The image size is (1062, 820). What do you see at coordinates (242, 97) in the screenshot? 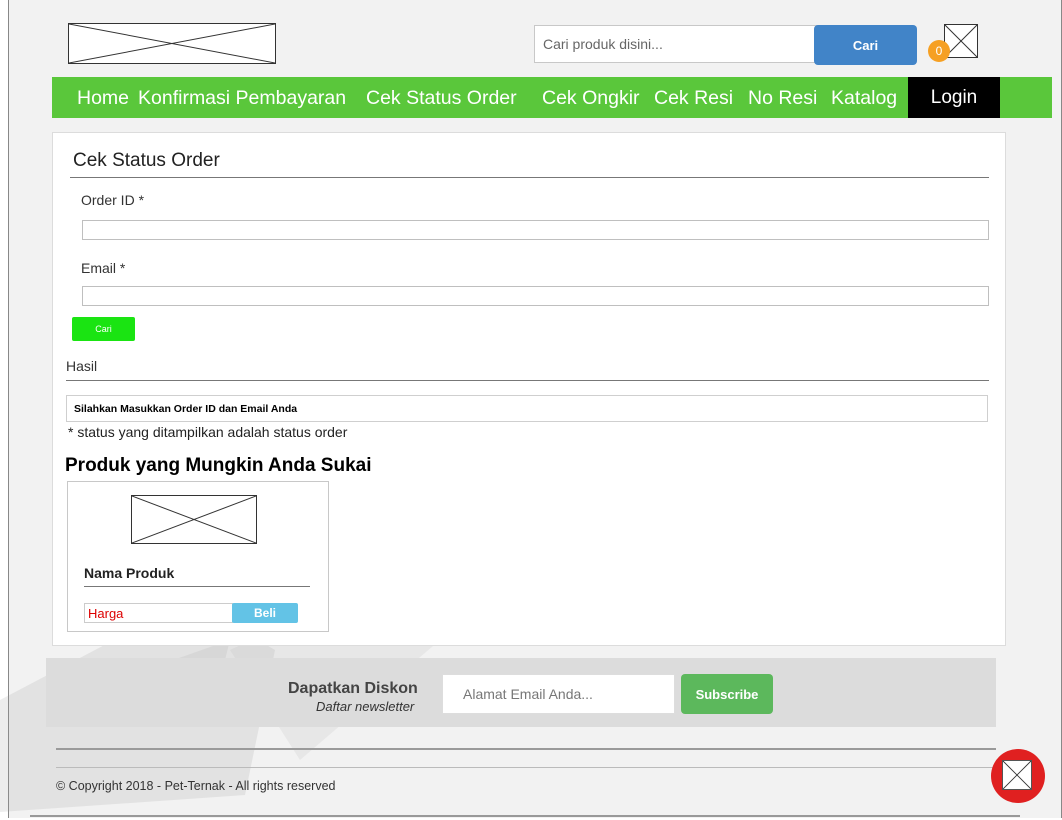
I see `nav-item-konfirmasi-pembayaran: Konfirmasi Pembayaran` at bounding box center [242, 97].